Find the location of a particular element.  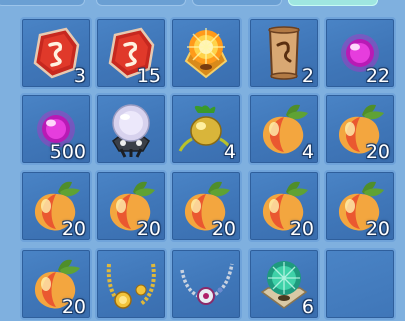

slot-r2c4: 4 is located at coordinates (284, 129).